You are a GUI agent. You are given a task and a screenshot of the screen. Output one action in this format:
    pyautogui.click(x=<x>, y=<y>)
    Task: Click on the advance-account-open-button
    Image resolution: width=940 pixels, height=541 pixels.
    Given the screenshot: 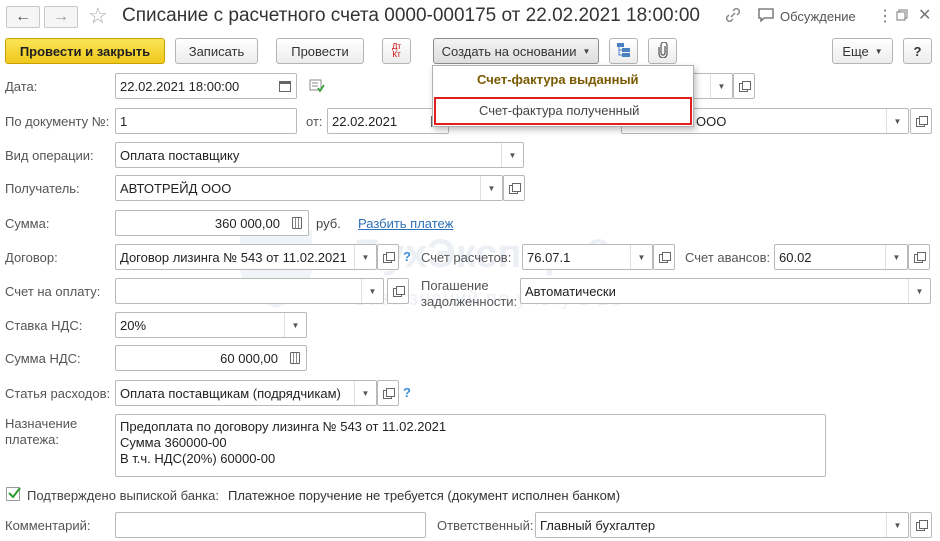 What is the action you would take?
    pyautogui.click(x=919, y=257)
    